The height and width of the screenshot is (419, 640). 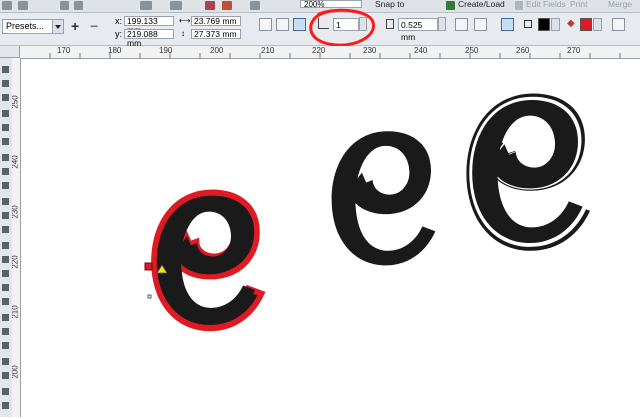 What do you see at coordinates (282, 24) in the screenshot?
I see `inside-contour-button` at bounding box center [282, 24].